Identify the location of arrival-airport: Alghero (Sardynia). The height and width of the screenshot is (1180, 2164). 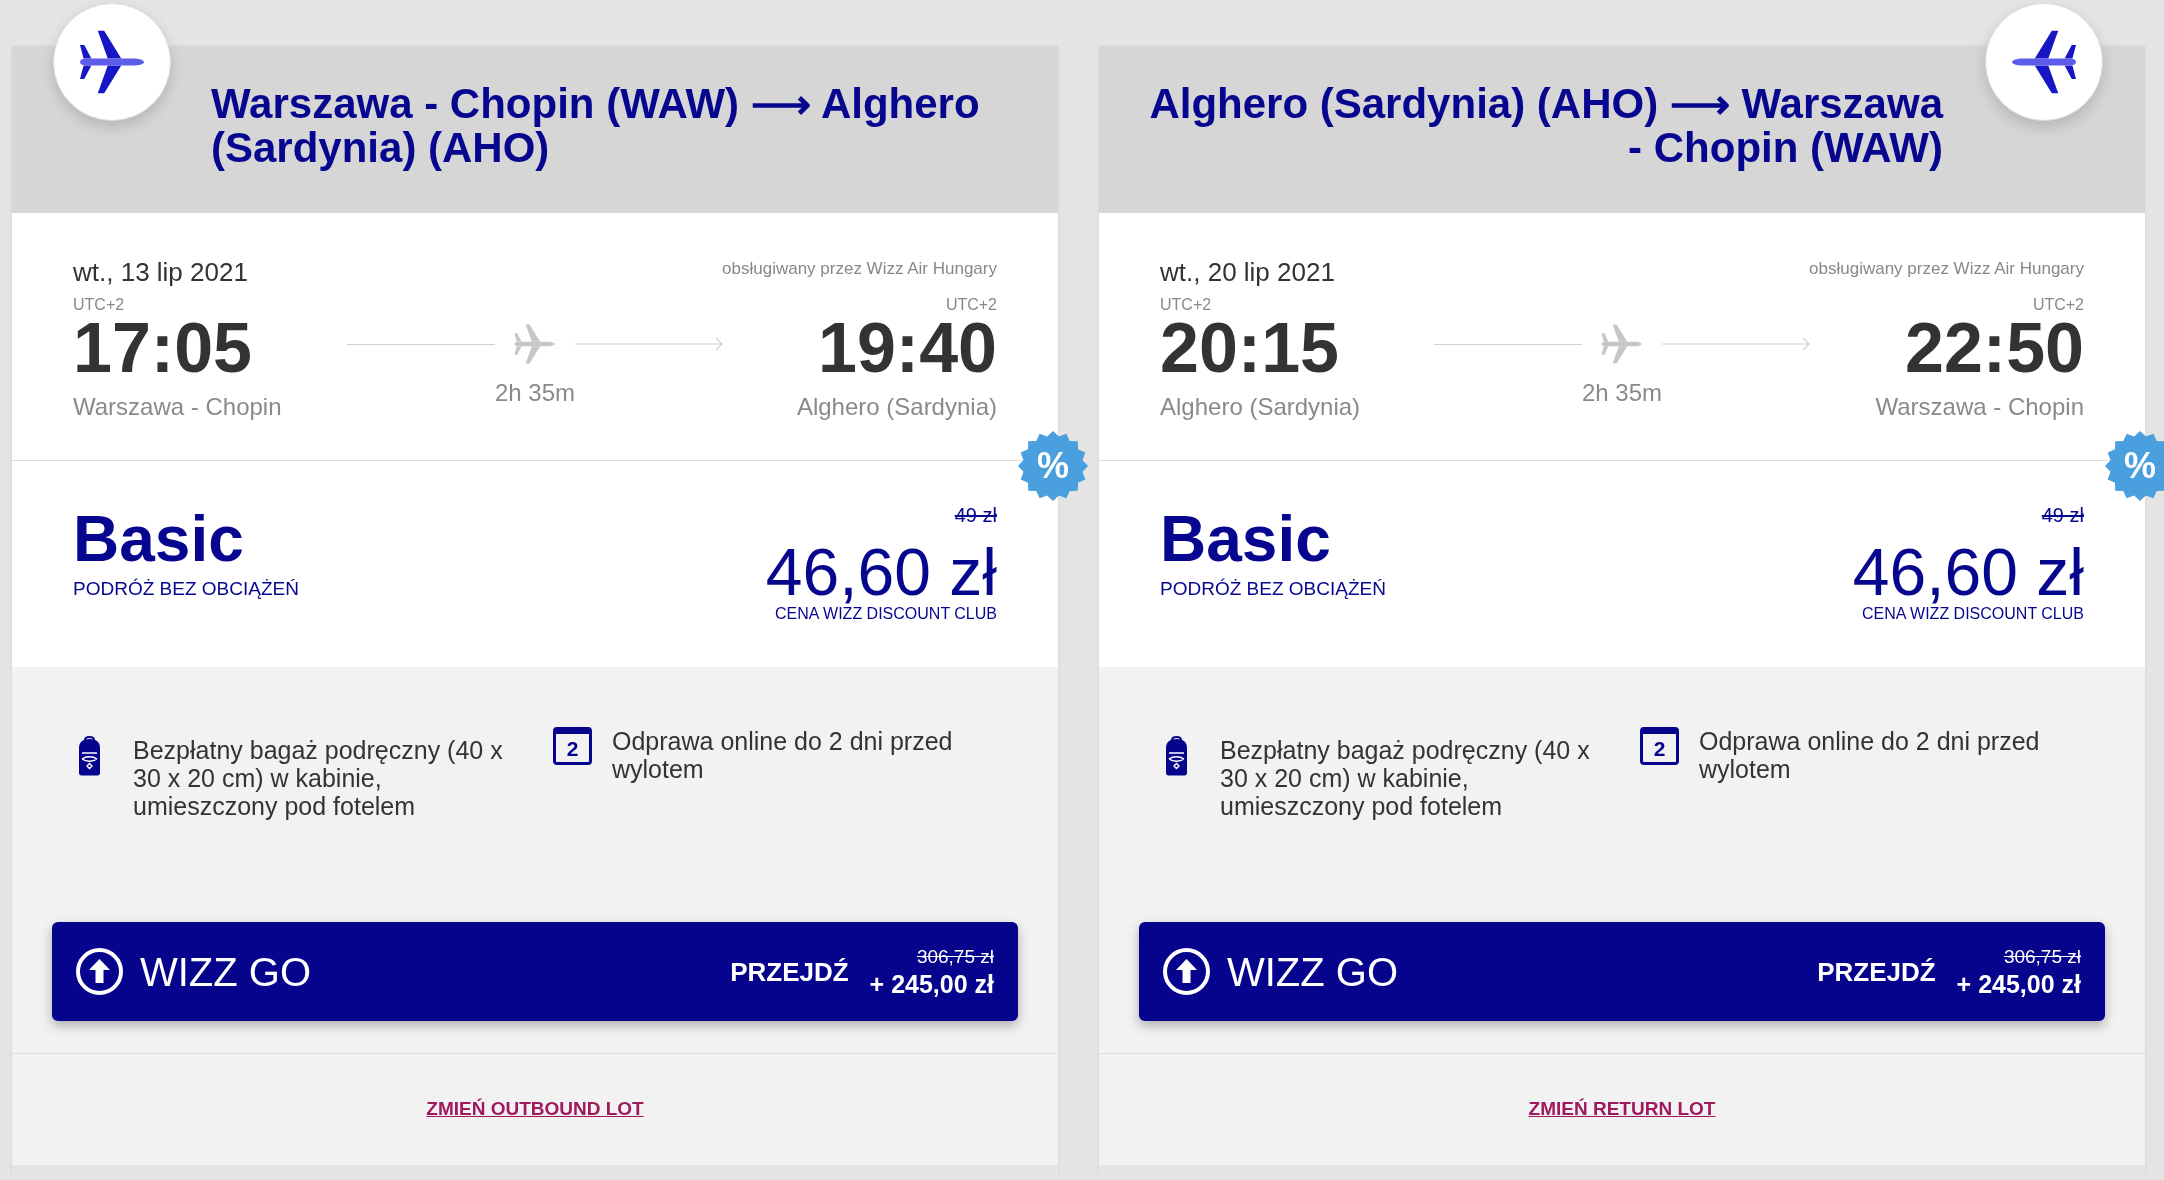
(896, 407).